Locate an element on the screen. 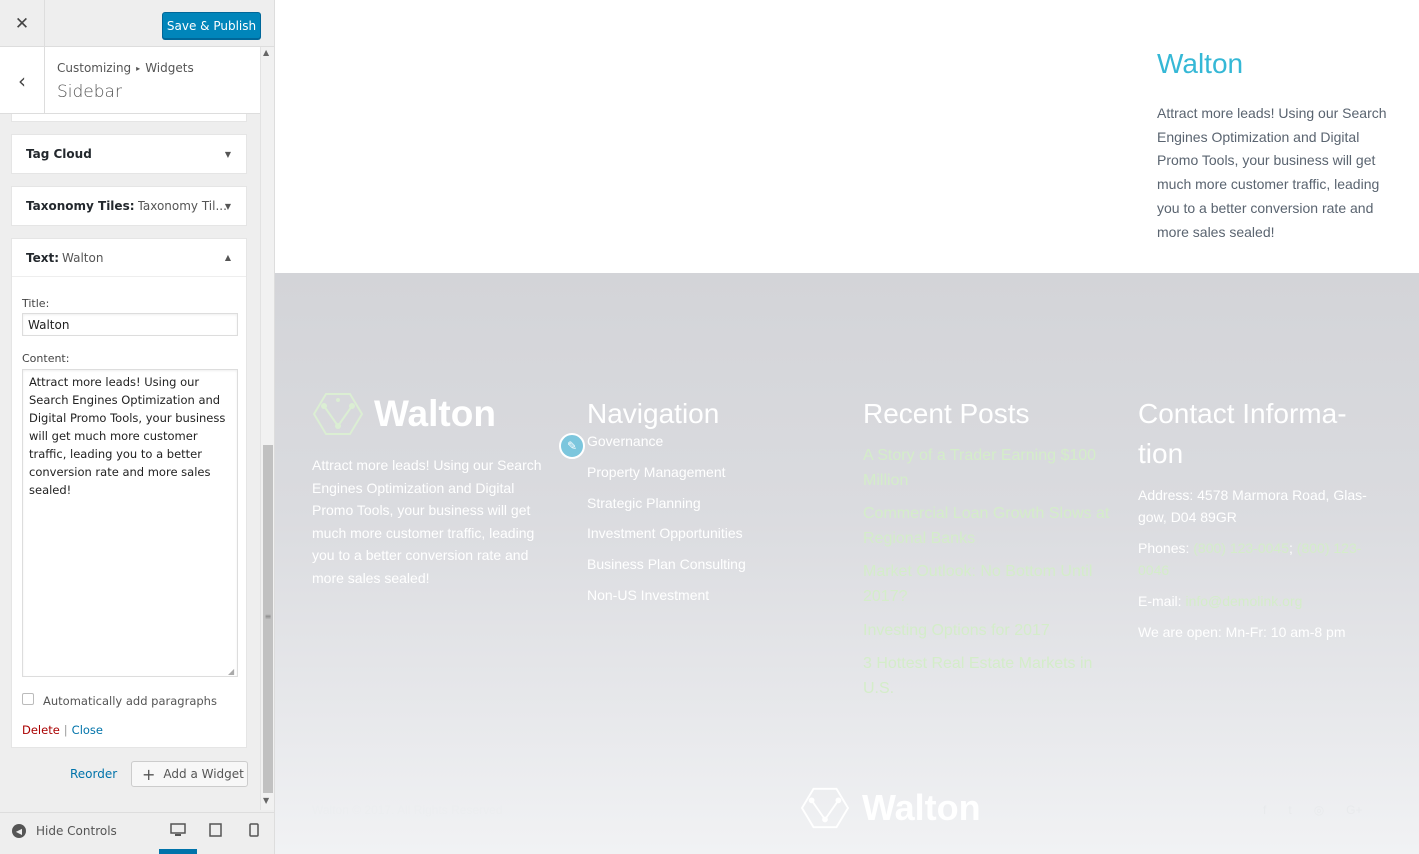  back-arrow-icon: ‹ is located at coordinates (22, 80).